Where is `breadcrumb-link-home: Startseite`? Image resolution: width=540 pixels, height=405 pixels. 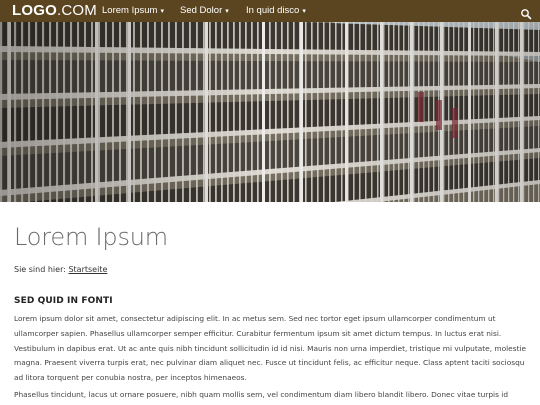 breadcrumb-link-home: Startseite is located at coordinates (87, 269).